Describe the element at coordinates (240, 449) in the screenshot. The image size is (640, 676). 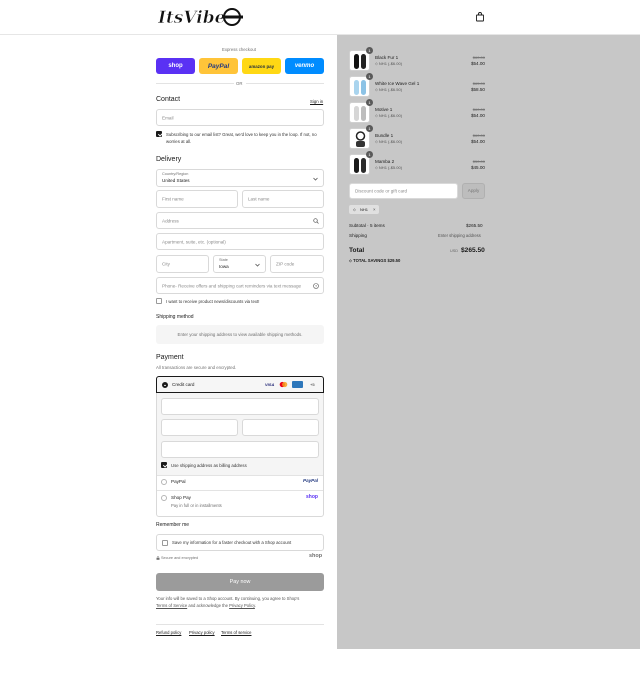
I see `name-on-card-field` at that location.